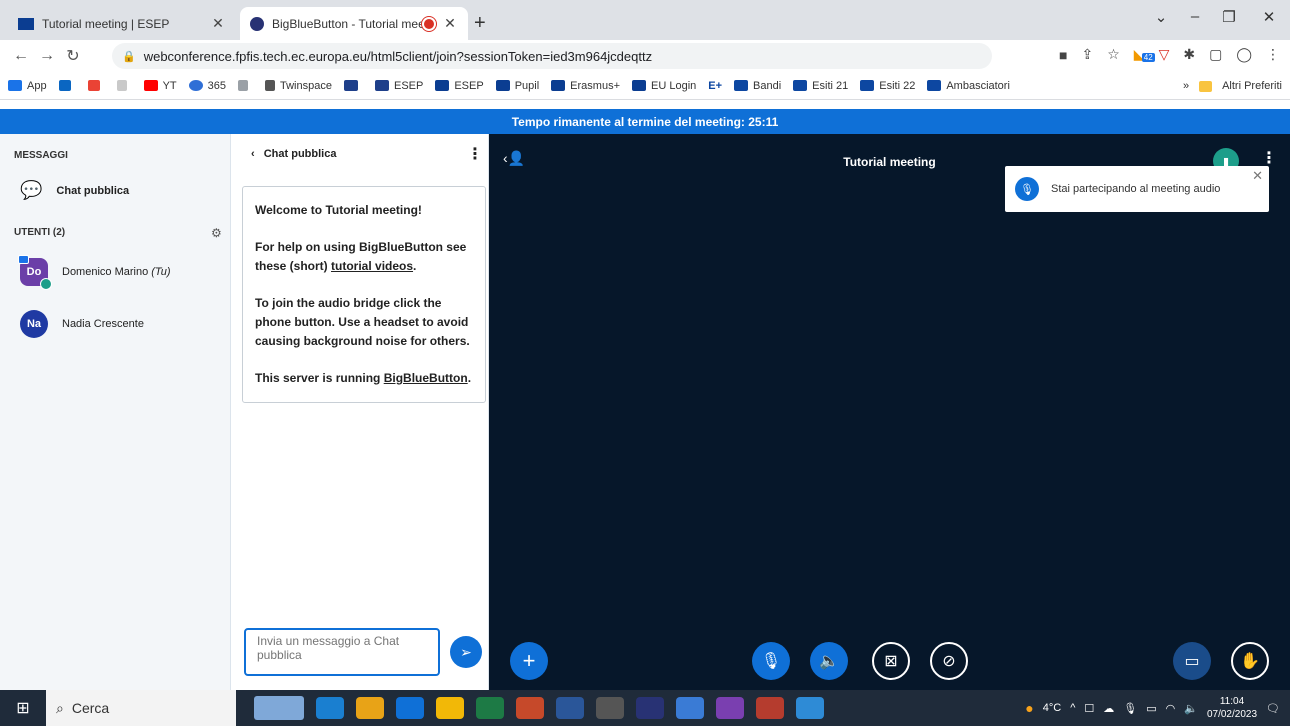 The height and width of the screenshot is (726, 1290). What do you see at coordinates (124, 85) in the screenshot?
I see `bookmark-misc` at bounding box center [124, 85].